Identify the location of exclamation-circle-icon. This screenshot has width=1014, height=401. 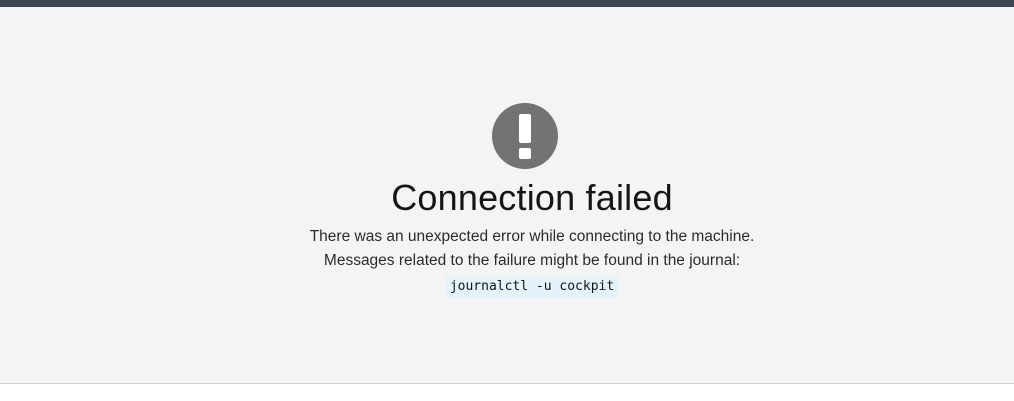
(525, 136).